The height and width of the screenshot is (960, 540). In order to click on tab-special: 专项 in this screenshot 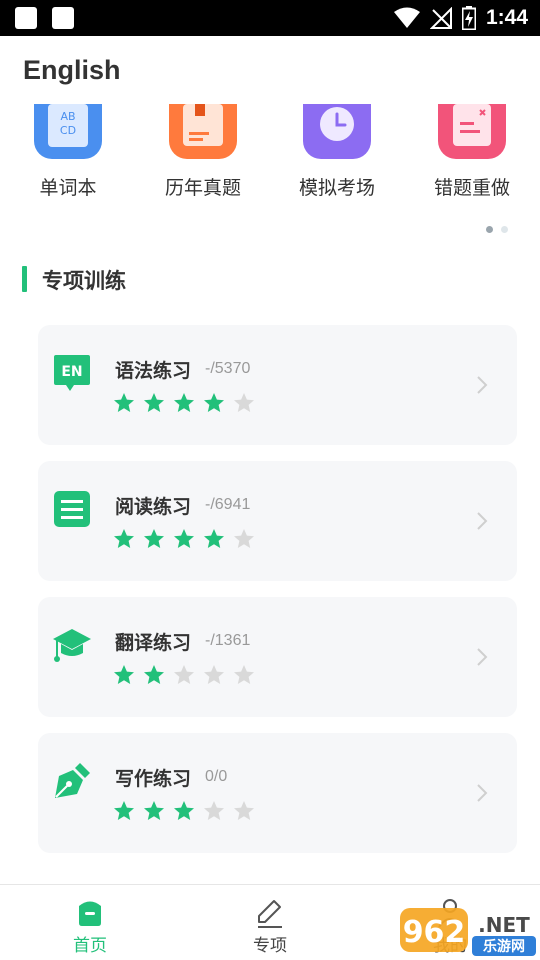, I will do `click(270, 922)`.